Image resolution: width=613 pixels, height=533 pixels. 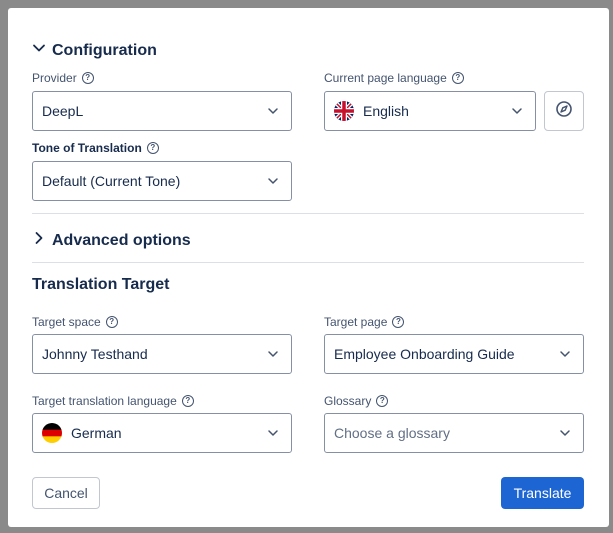 What do you see at coordinates (52, 433) in the screenshot?
I see `germany-flag-icon` at bounding box center [52, 433].